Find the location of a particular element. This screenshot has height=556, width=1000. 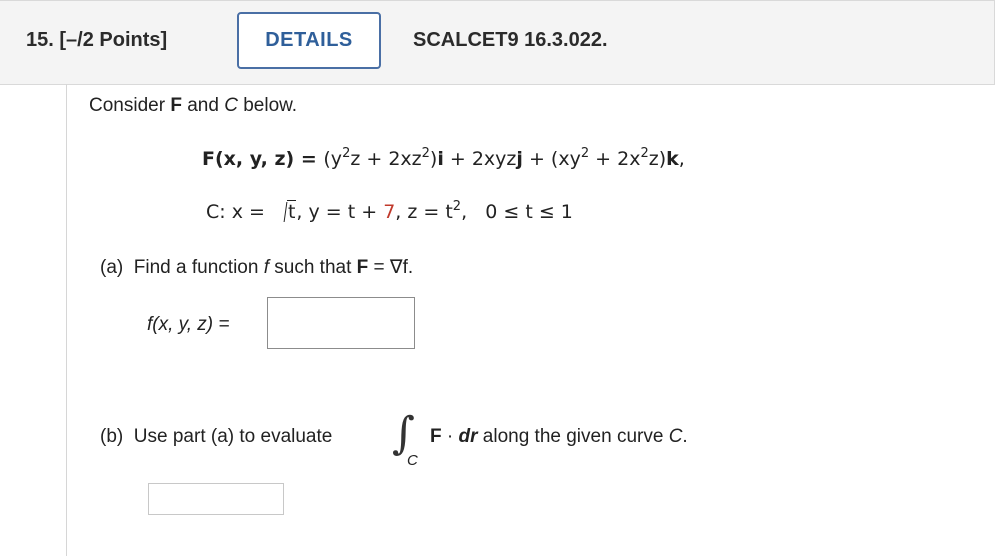

curve-lhs: C: x = is located at coordinates (238, 212).